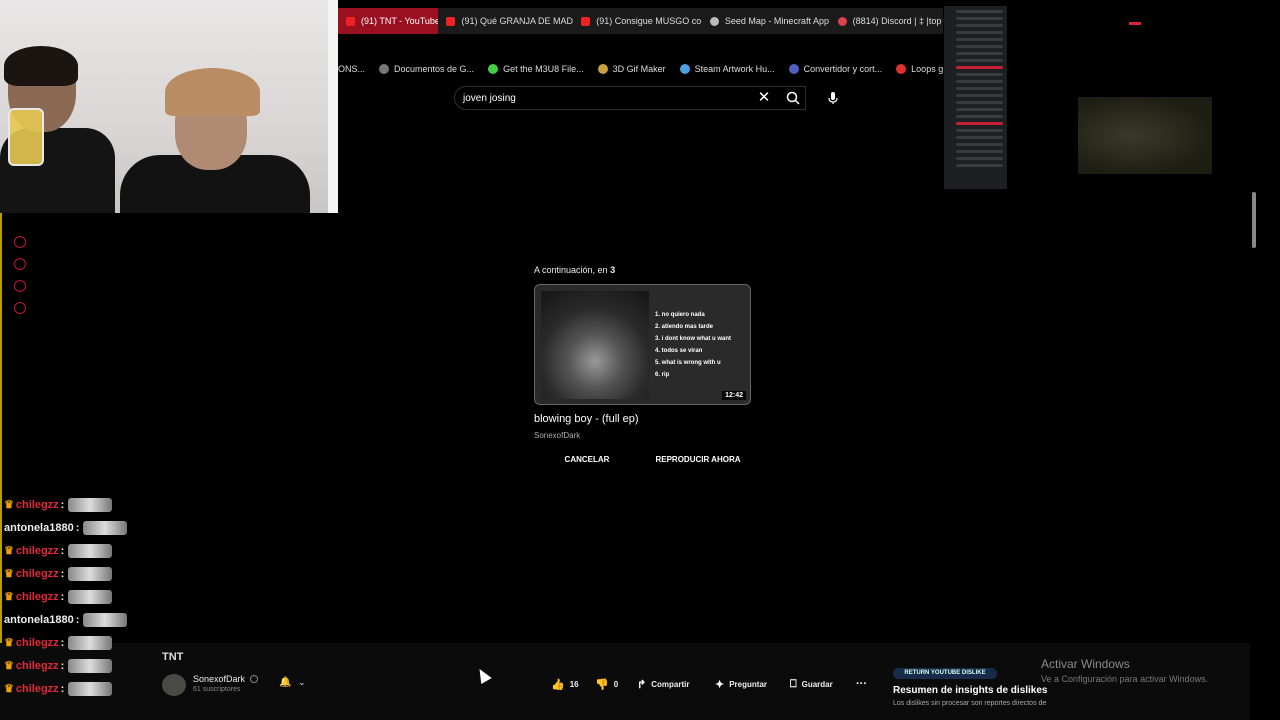  Describe the element at coordinates (57, 129) in the screenshot. I see `streamer-left` at that location.